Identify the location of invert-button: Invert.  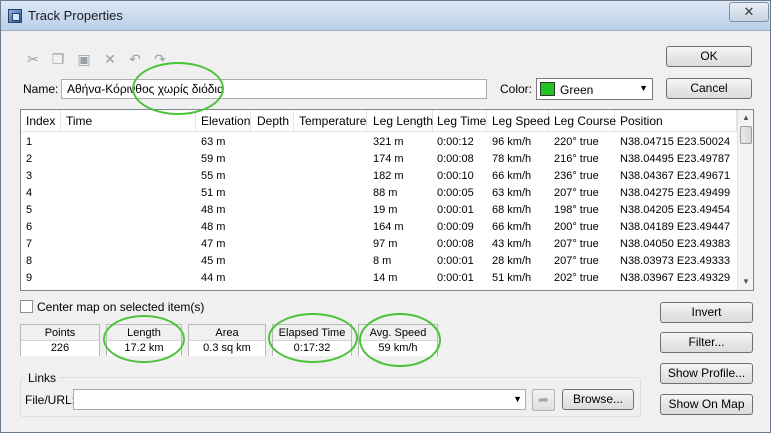
(706, 312).